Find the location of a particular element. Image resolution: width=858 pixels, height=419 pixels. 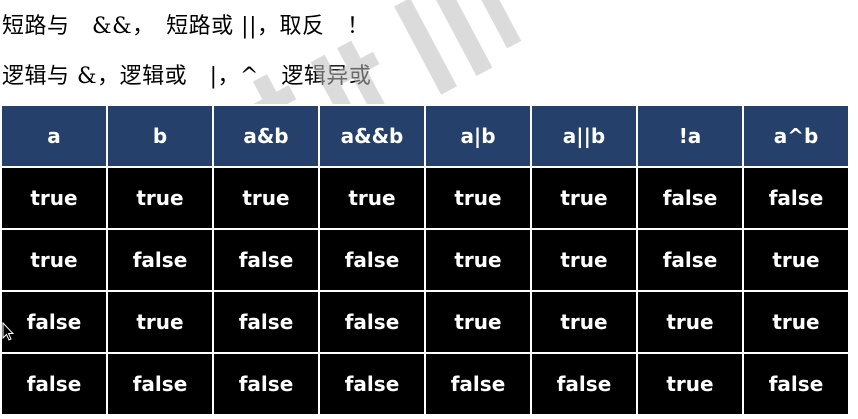

column-header: b is located at coordinates (160, 136).